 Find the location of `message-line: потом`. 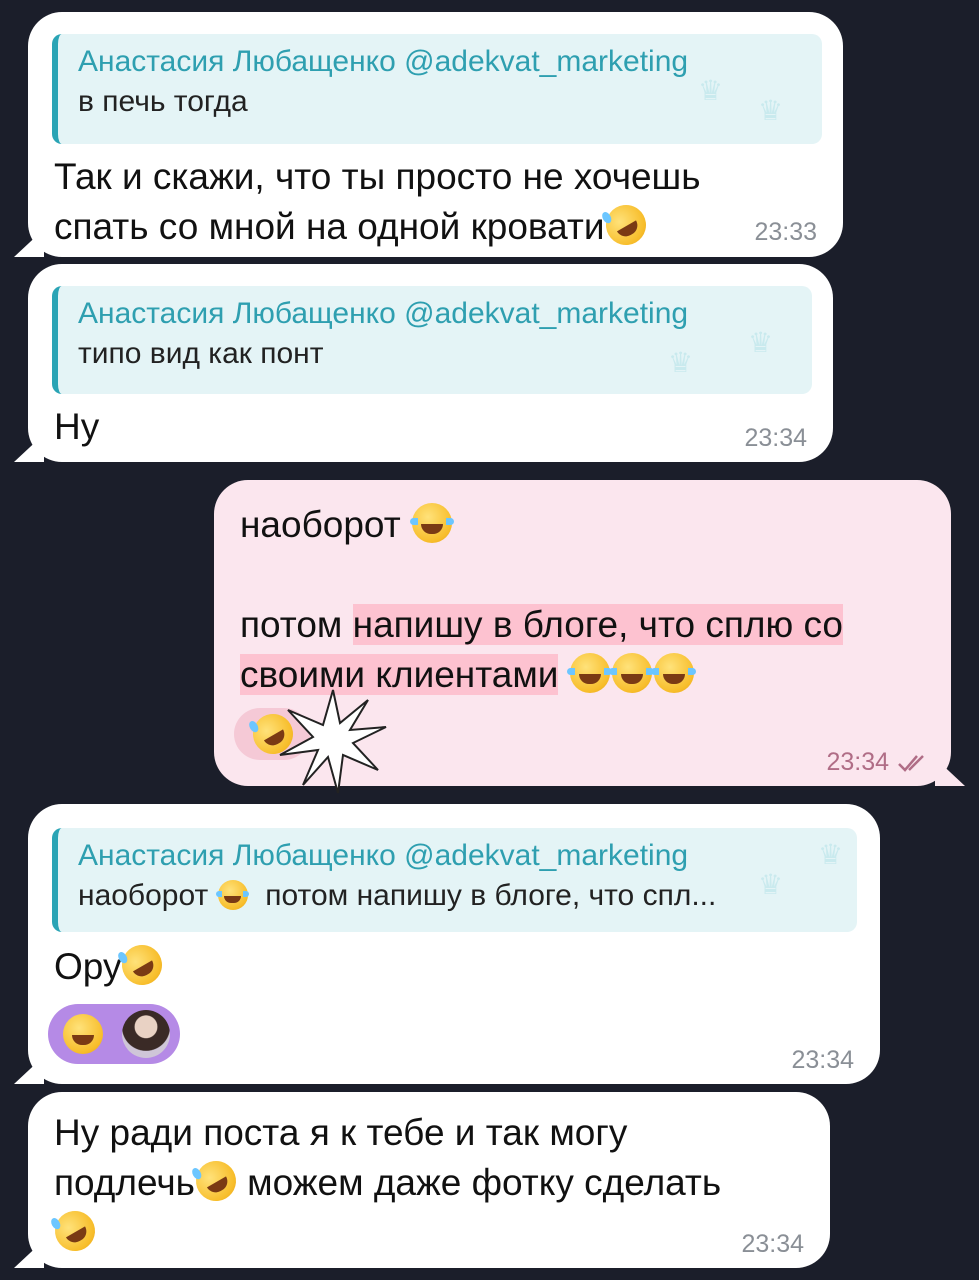

message-line: потом is located at coordinates (296, 624).